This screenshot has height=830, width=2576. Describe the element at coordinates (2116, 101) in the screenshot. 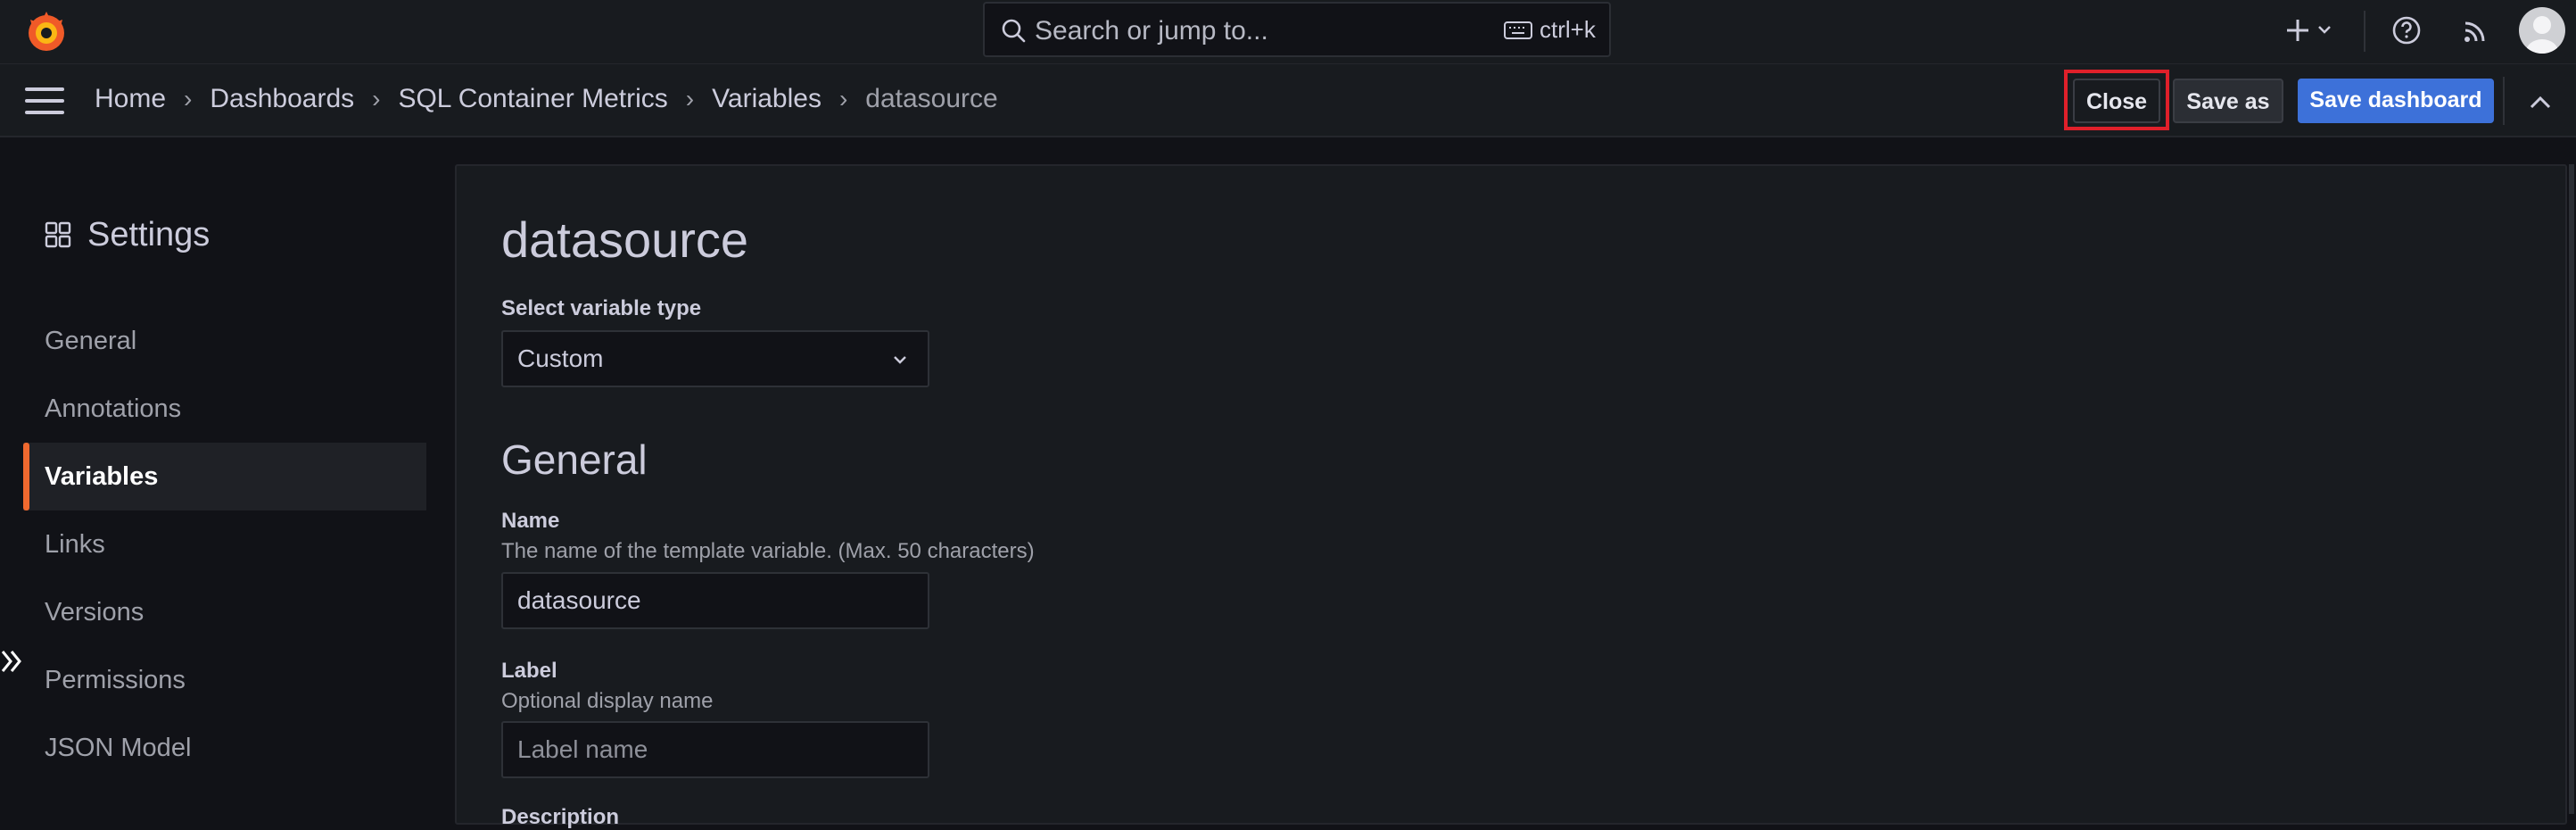

I see `close-button: Close` at that location.